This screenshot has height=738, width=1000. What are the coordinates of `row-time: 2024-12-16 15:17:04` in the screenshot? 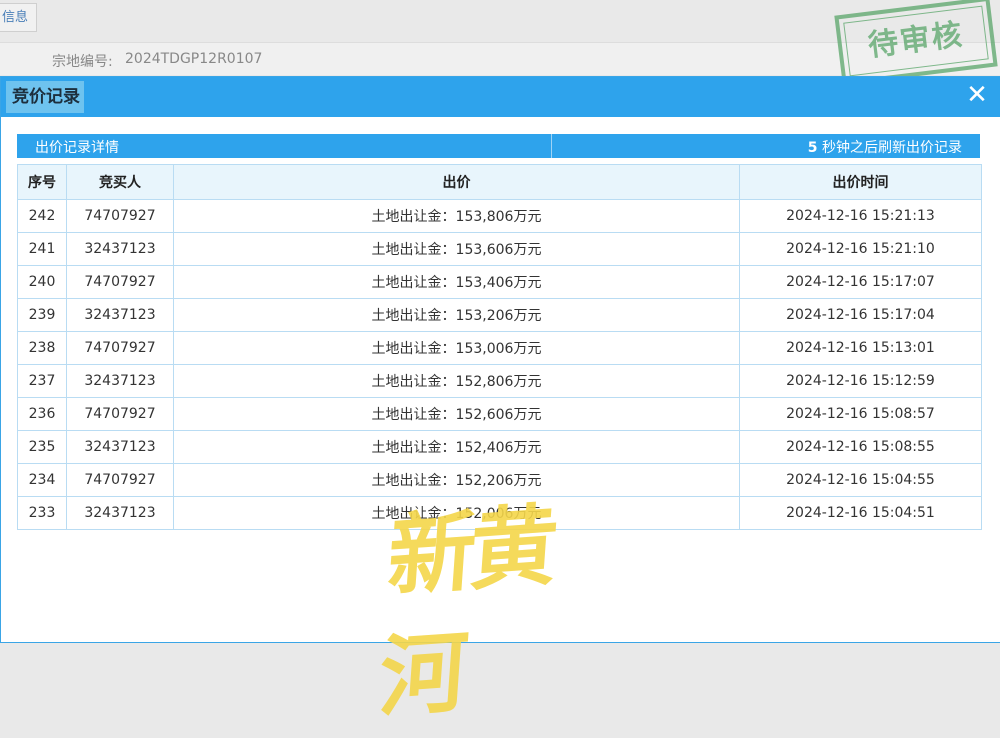 It's located at (860, 315).